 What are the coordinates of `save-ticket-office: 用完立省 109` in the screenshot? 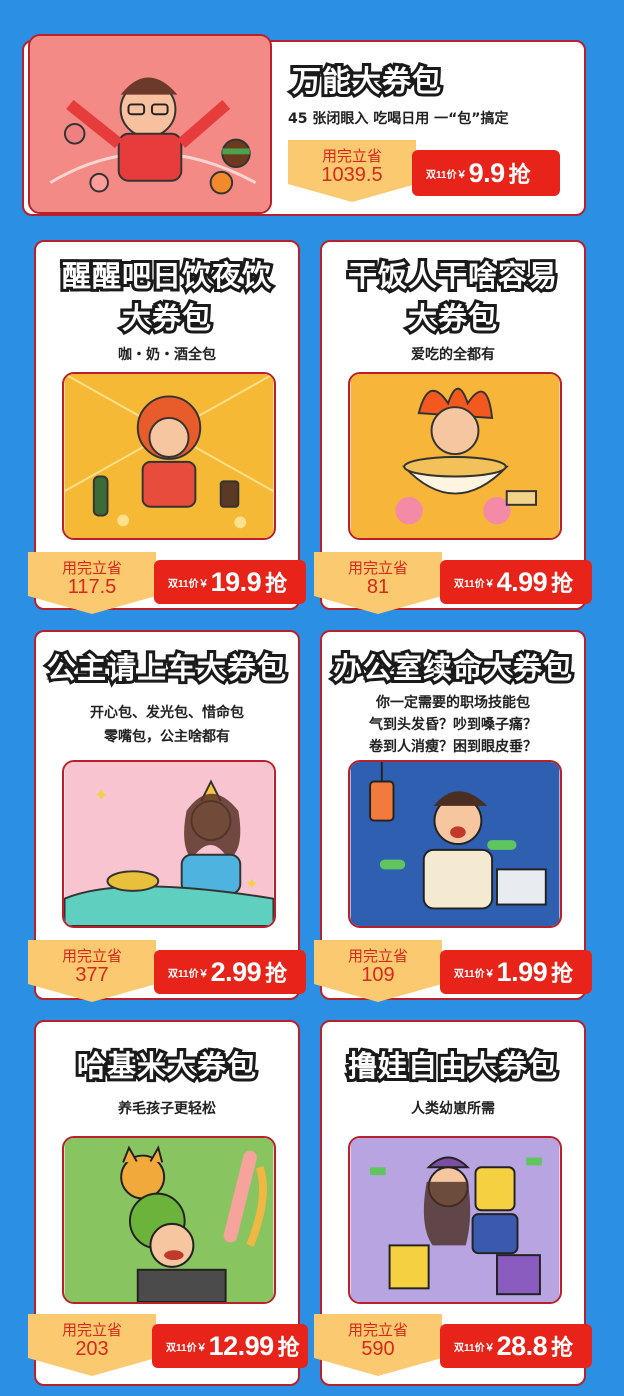 It's located at (378, 971).